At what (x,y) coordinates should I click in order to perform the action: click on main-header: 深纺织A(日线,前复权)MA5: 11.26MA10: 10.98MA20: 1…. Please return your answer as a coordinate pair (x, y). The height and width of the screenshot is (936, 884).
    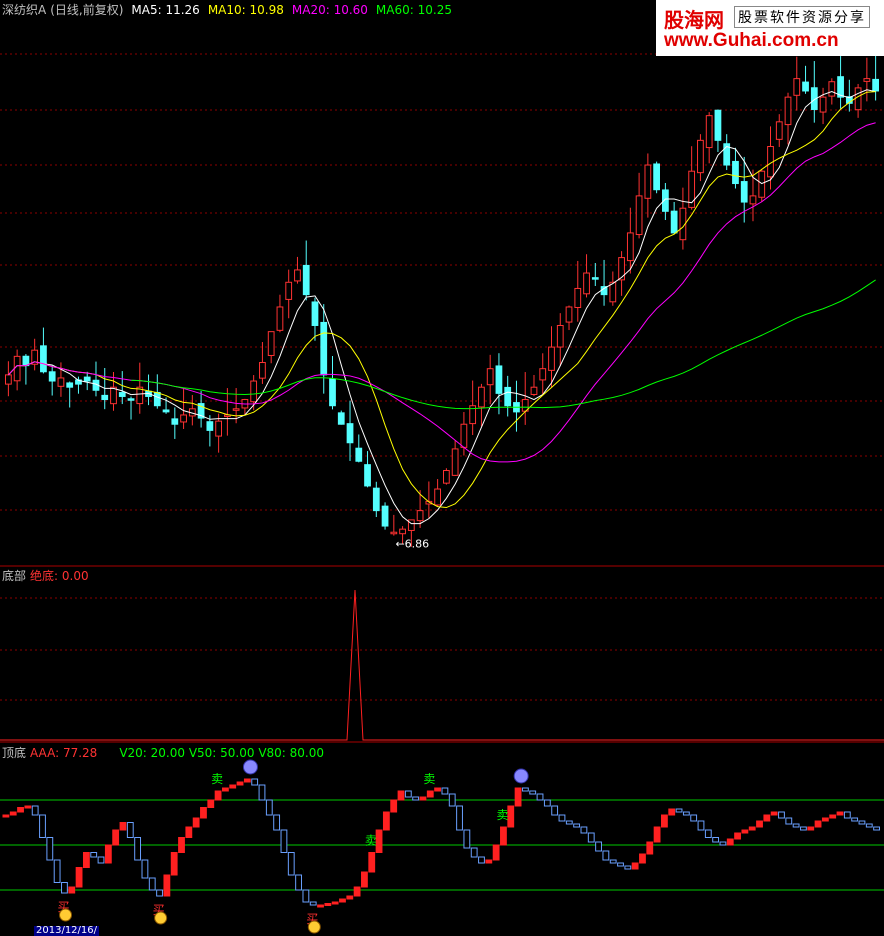
    Looking at the image, I should click on (231, 10).